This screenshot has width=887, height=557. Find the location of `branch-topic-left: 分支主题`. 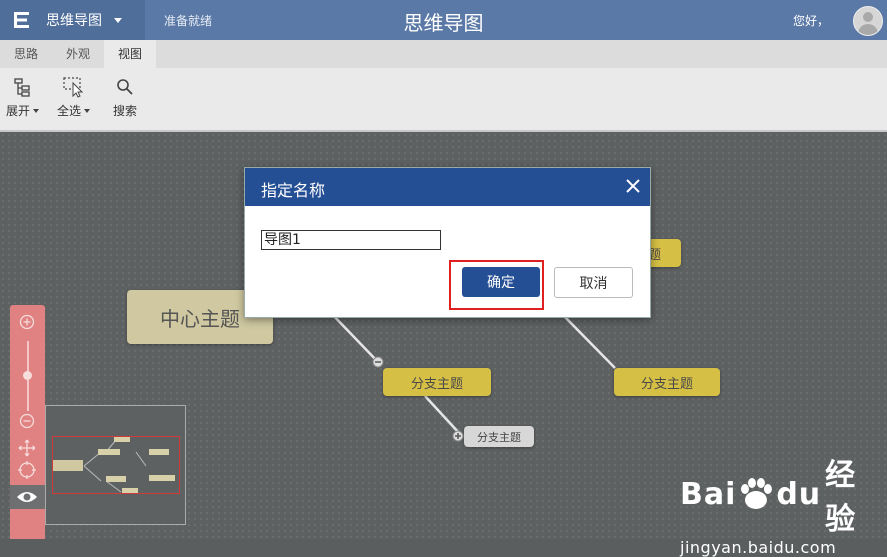

branch-topic-left: 分支主题 is located at coordinates (437, 382).